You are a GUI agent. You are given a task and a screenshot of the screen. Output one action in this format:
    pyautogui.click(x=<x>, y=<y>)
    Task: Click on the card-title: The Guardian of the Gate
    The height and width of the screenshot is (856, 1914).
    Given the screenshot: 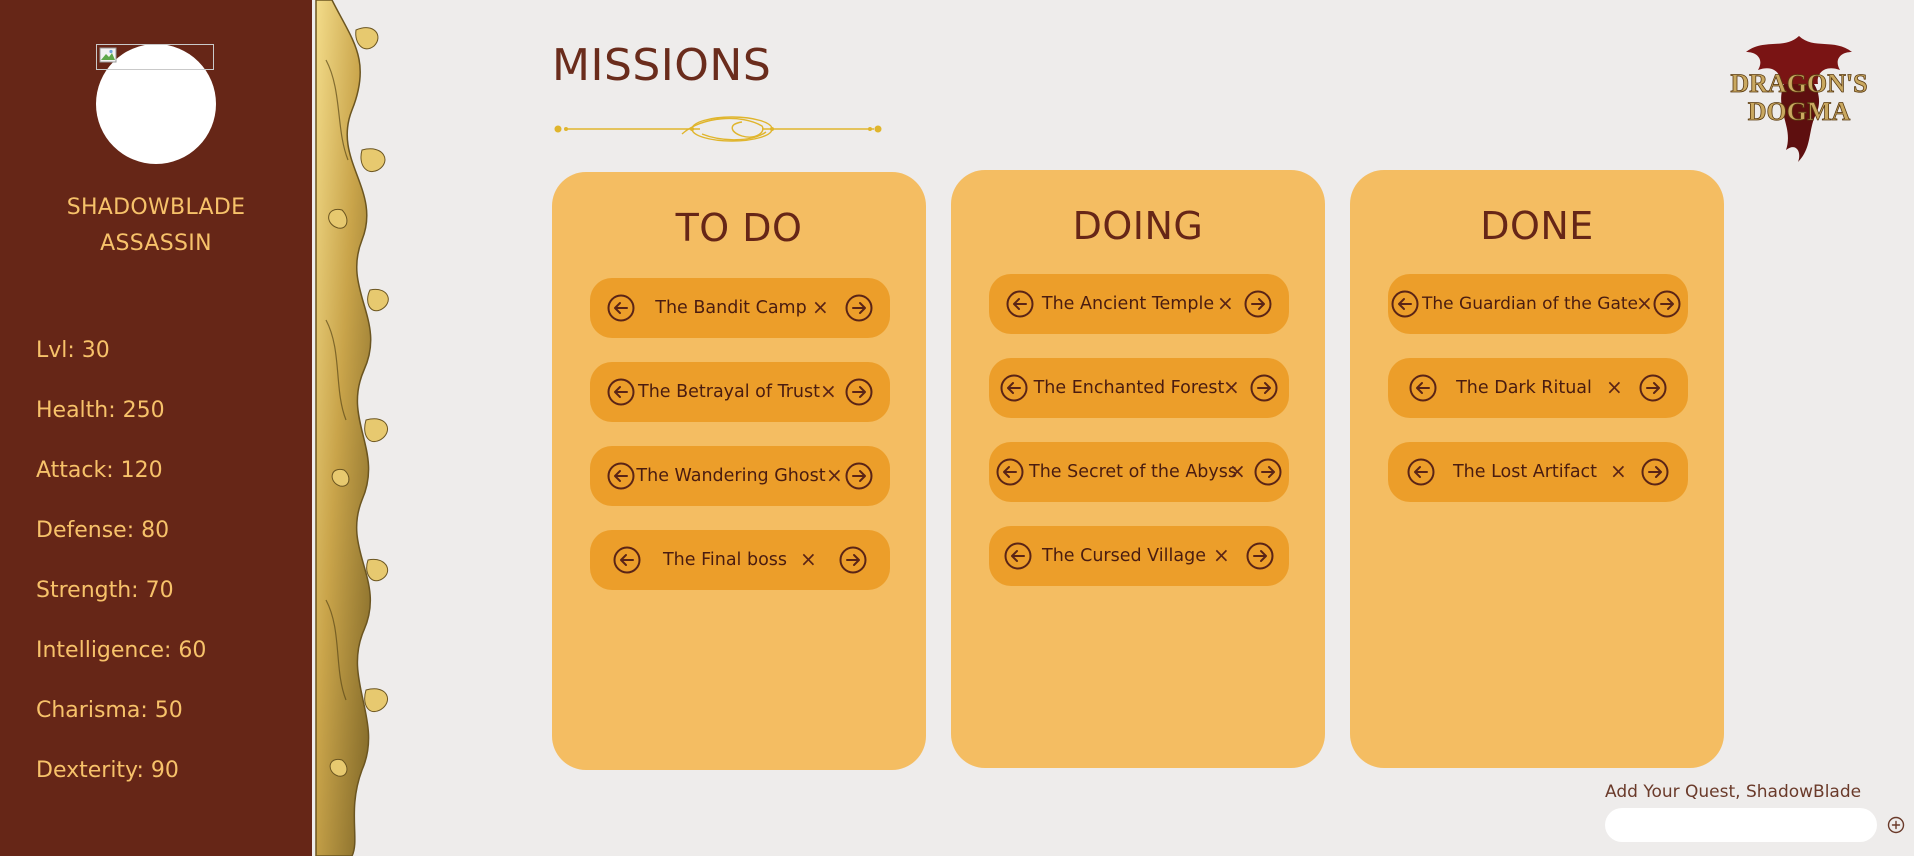 What is the action you would take?
    pyautogui.click(x=1530, y=304)
    